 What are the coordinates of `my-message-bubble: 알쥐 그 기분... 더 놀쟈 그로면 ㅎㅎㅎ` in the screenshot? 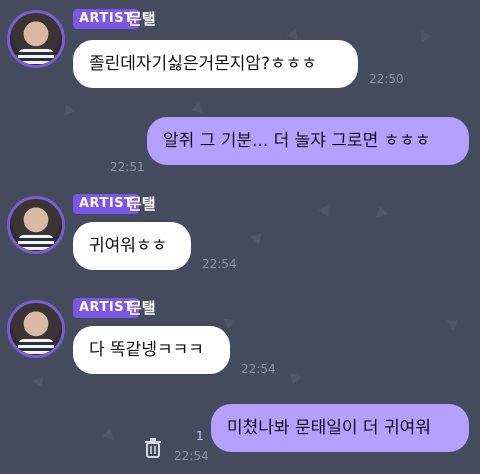 It's located at (308, 141).